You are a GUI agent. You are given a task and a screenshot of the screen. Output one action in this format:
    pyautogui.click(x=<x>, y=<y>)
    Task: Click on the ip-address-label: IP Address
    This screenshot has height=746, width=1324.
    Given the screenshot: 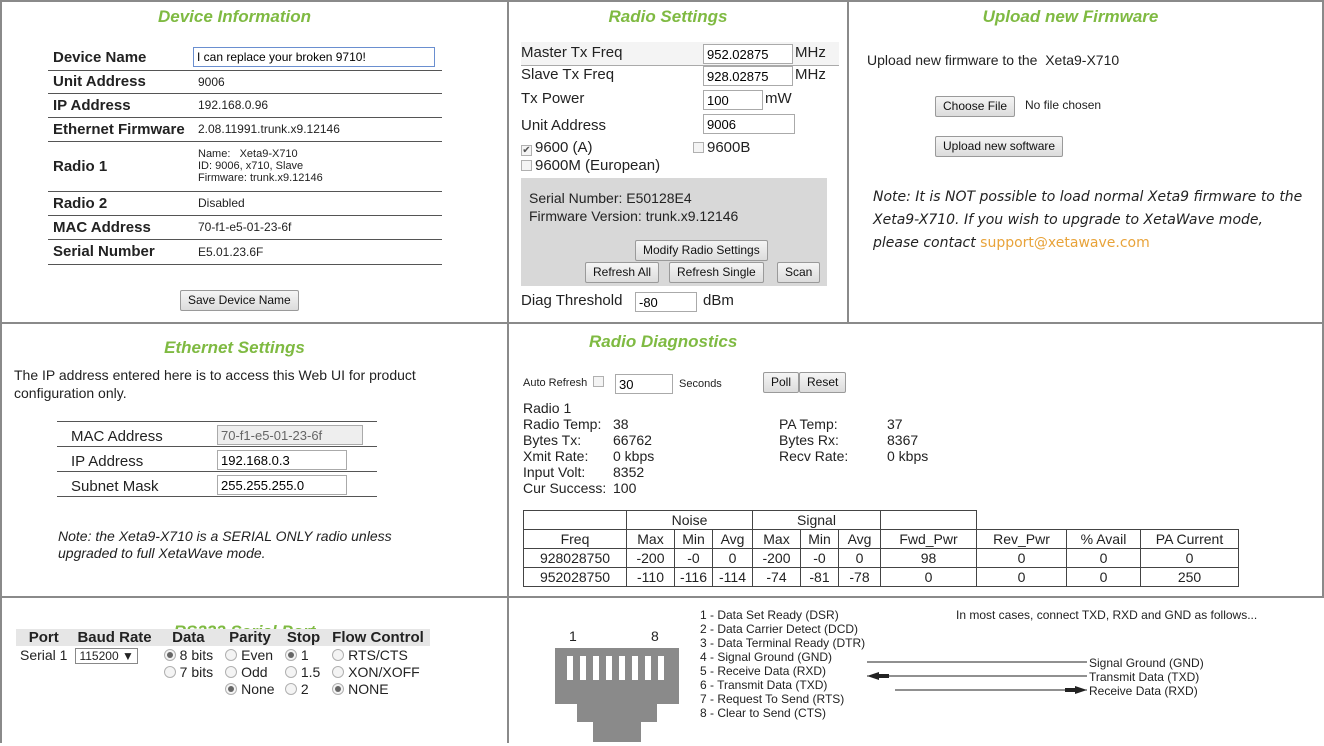 What is the action you would take?
    pyautogui.click(x=120, y=105)
    